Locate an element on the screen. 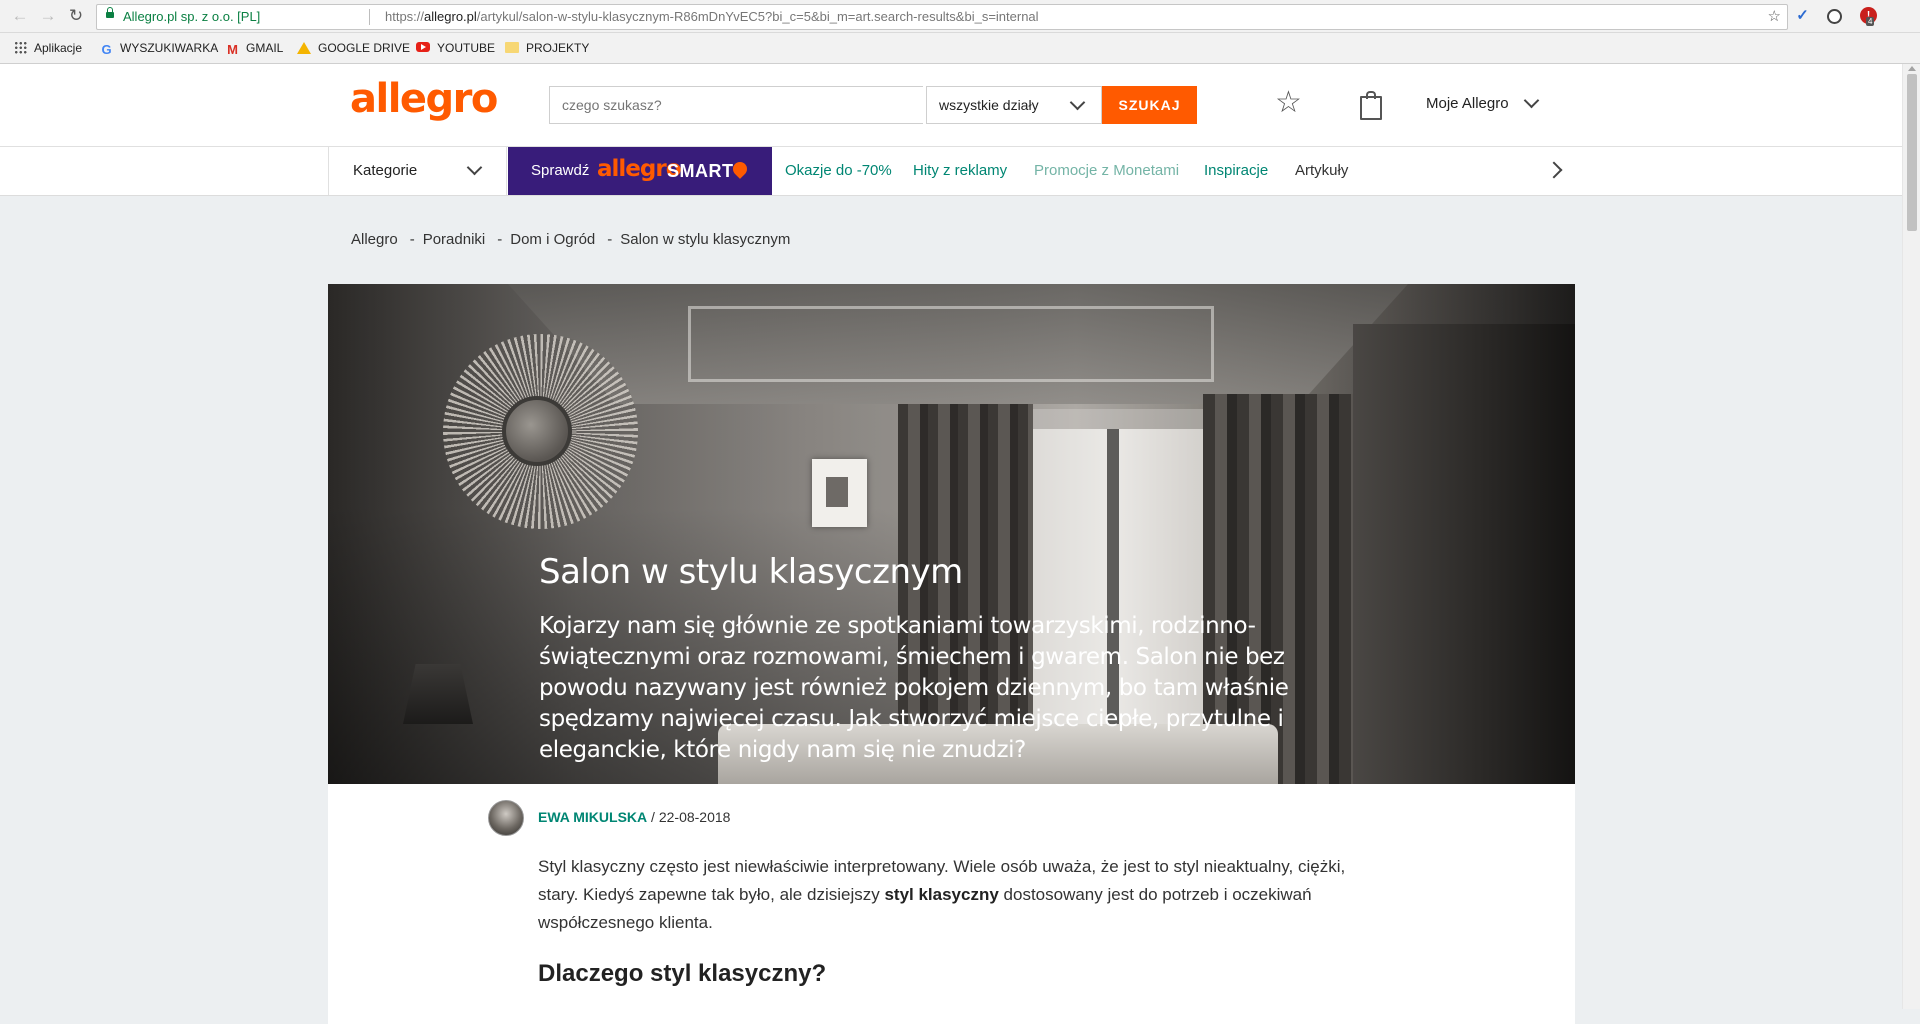 This screenshot has width=1920, height=1024. cart-icon is located at coordinates (1371, 105).